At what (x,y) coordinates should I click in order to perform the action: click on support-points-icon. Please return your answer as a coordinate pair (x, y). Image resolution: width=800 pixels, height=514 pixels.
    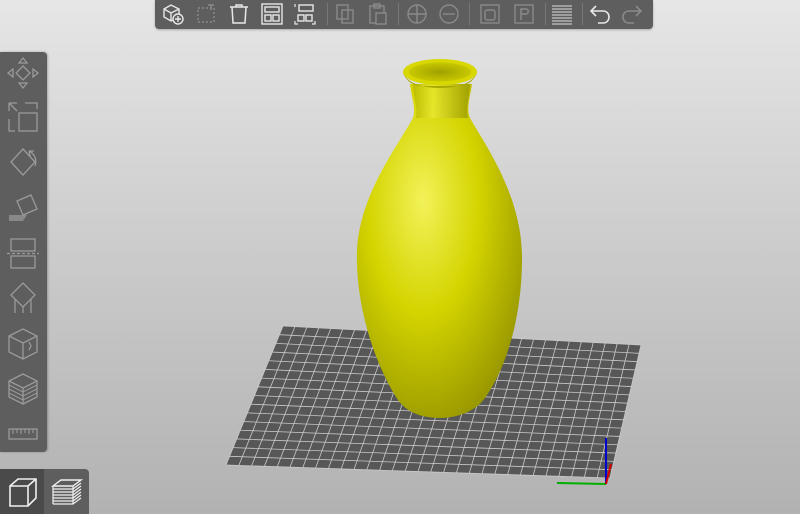
    Looking at the image, I should click on (23, 297).